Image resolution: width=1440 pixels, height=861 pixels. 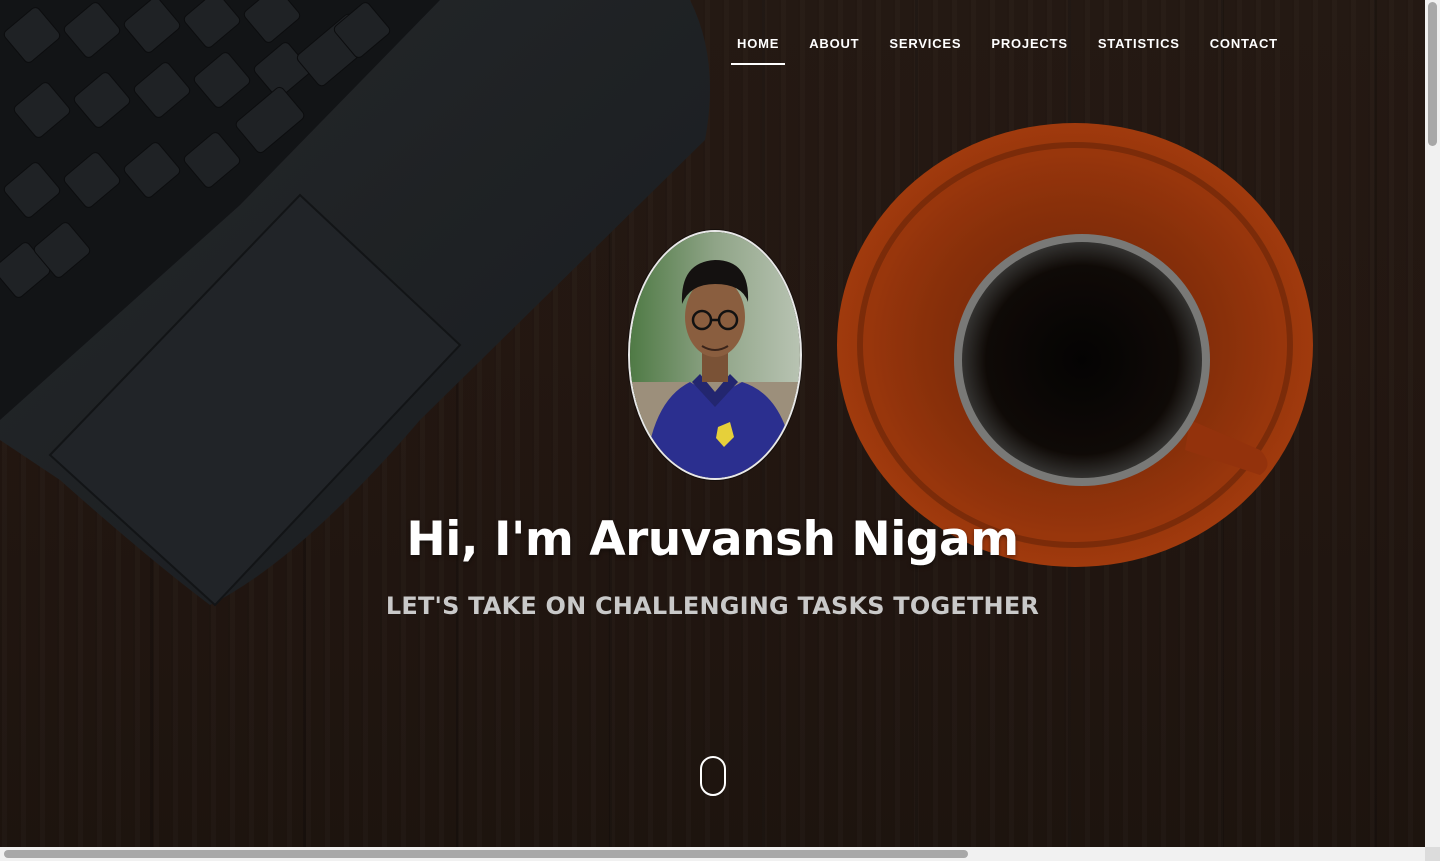 I want to click on mouse-scroll-icon, so click(x=713, y=776).